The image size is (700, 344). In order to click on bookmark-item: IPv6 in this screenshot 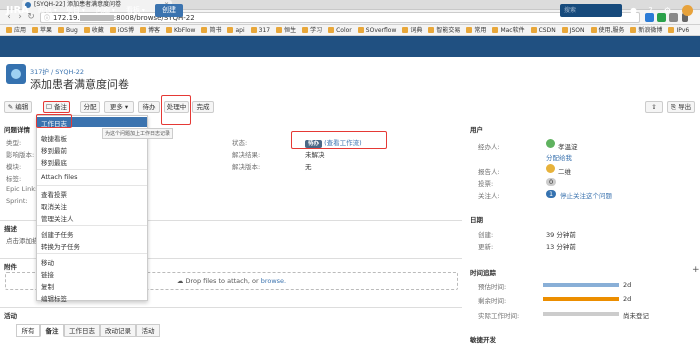, I will do `click(678, 30)`.